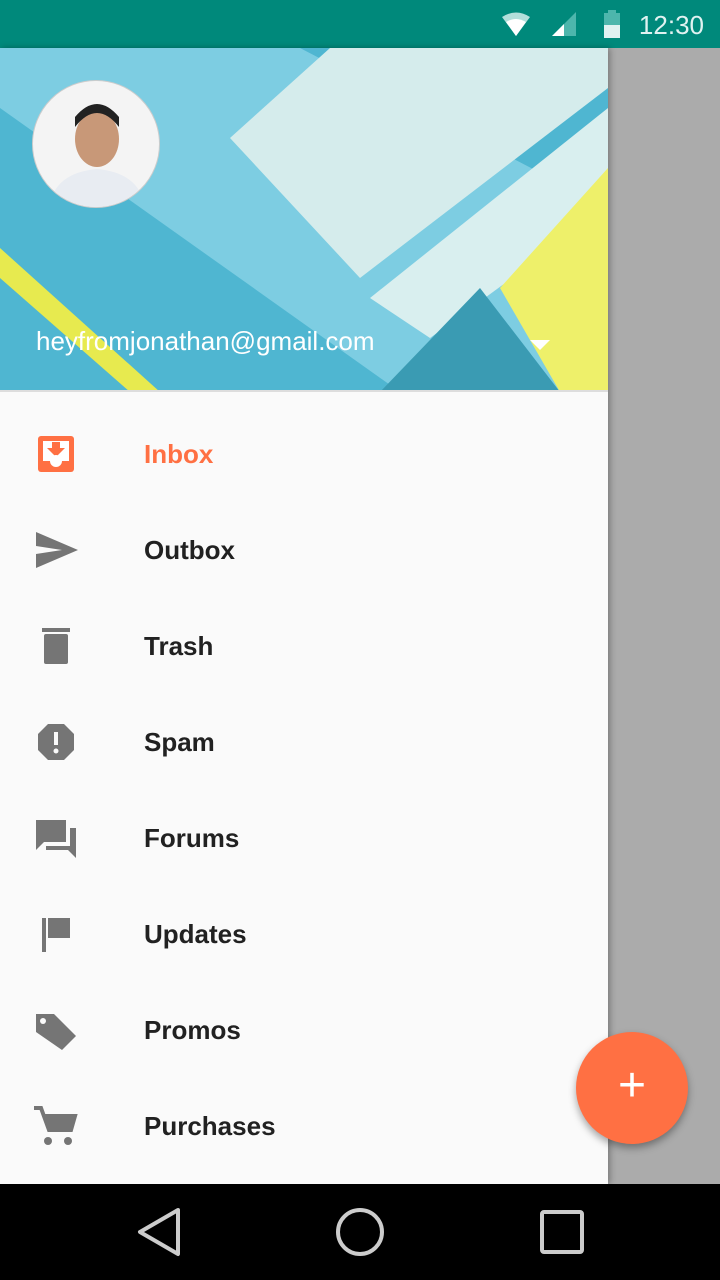 This screenshot has height=1280, width=720. What do you see at coordinates (56, 742) in the screenshot?
I see `report-icon` at bounding box center [56, 742].